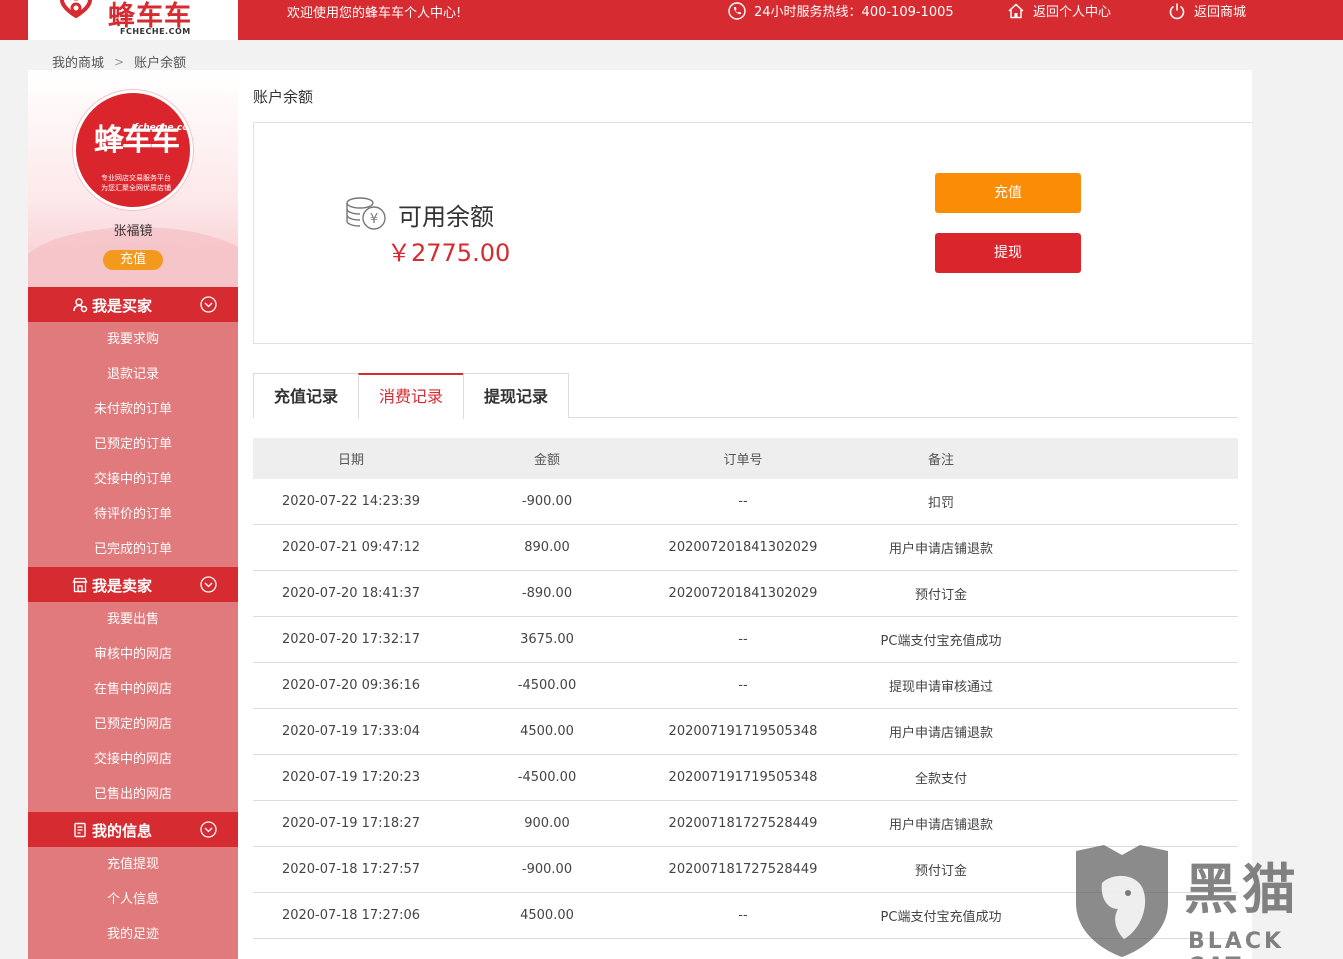  What do you see at coordinates (80, 305) in the screenshot?
I see `buyer-icon` at bounding box center [80, 305].